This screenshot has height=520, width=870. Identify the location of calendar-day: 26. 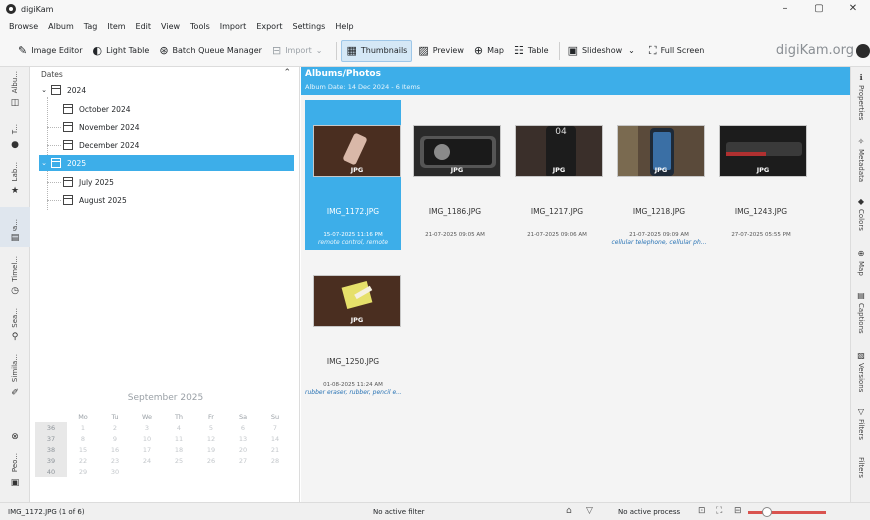
(211, 460).